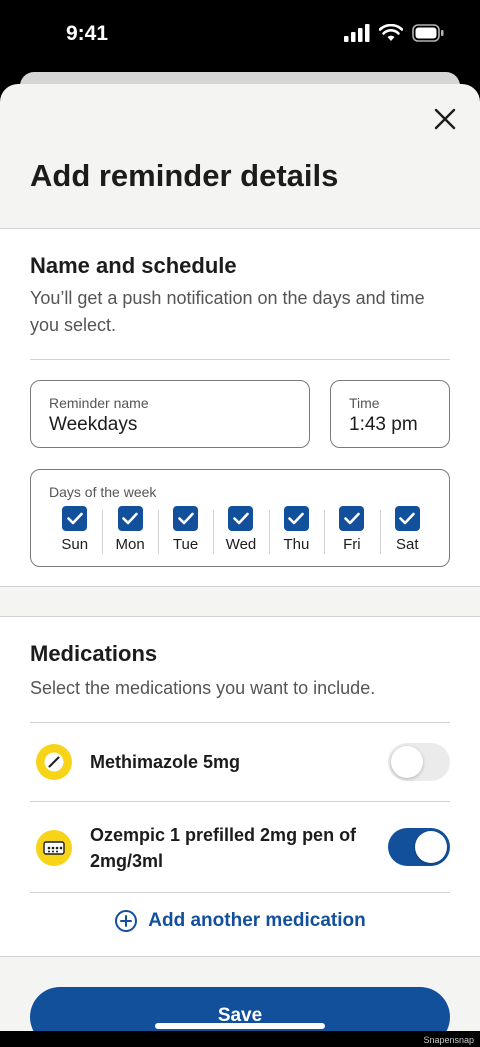  I want to click on medication-row: Methimazole 5mg, so click(240, 762).